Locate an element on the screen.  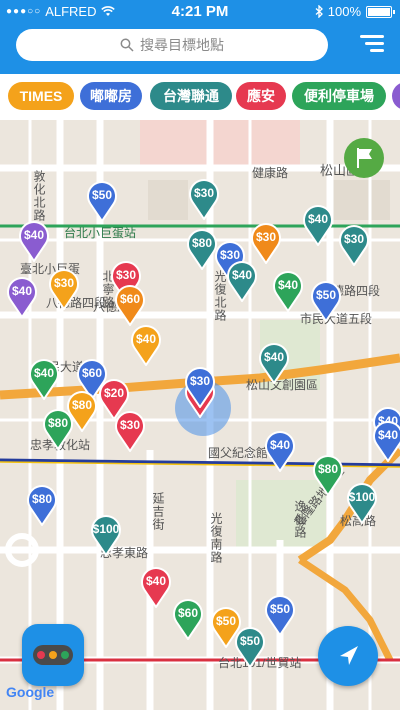
app-header: ●●●○○ ALFRED 4:21 PM 100% 搜尋目標地點 is located at coordinates (200, 37).